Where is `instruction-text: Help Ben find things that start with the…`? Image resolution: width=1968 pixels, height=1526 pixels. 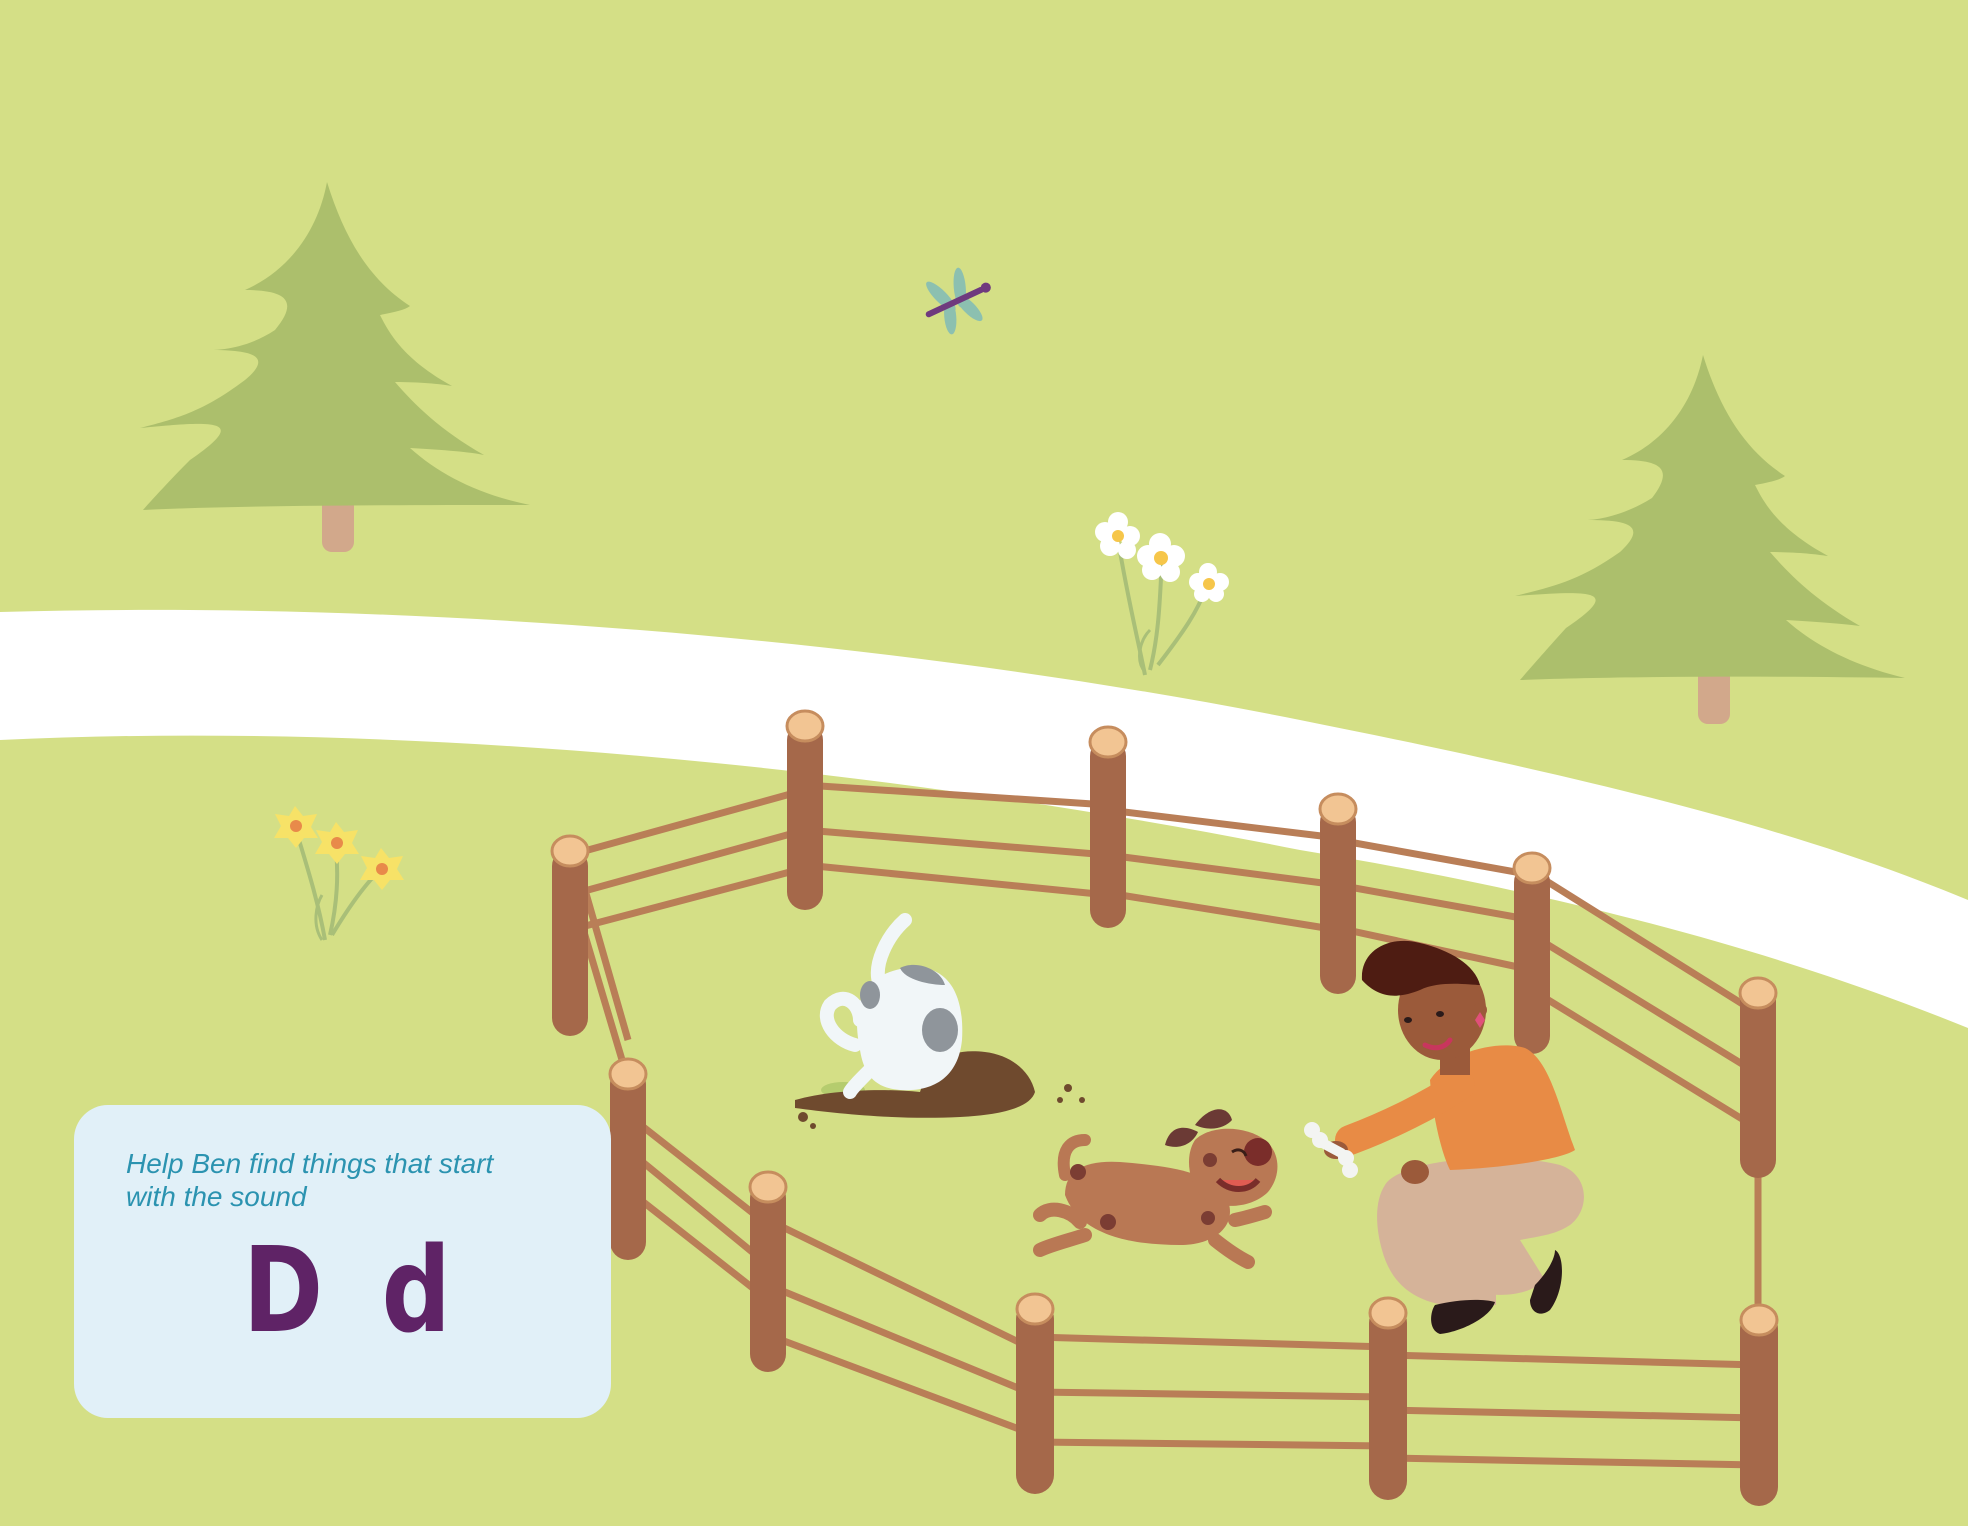
instruction-text: Help Ben find things that start with the… is located at coordinates (346, 1180).